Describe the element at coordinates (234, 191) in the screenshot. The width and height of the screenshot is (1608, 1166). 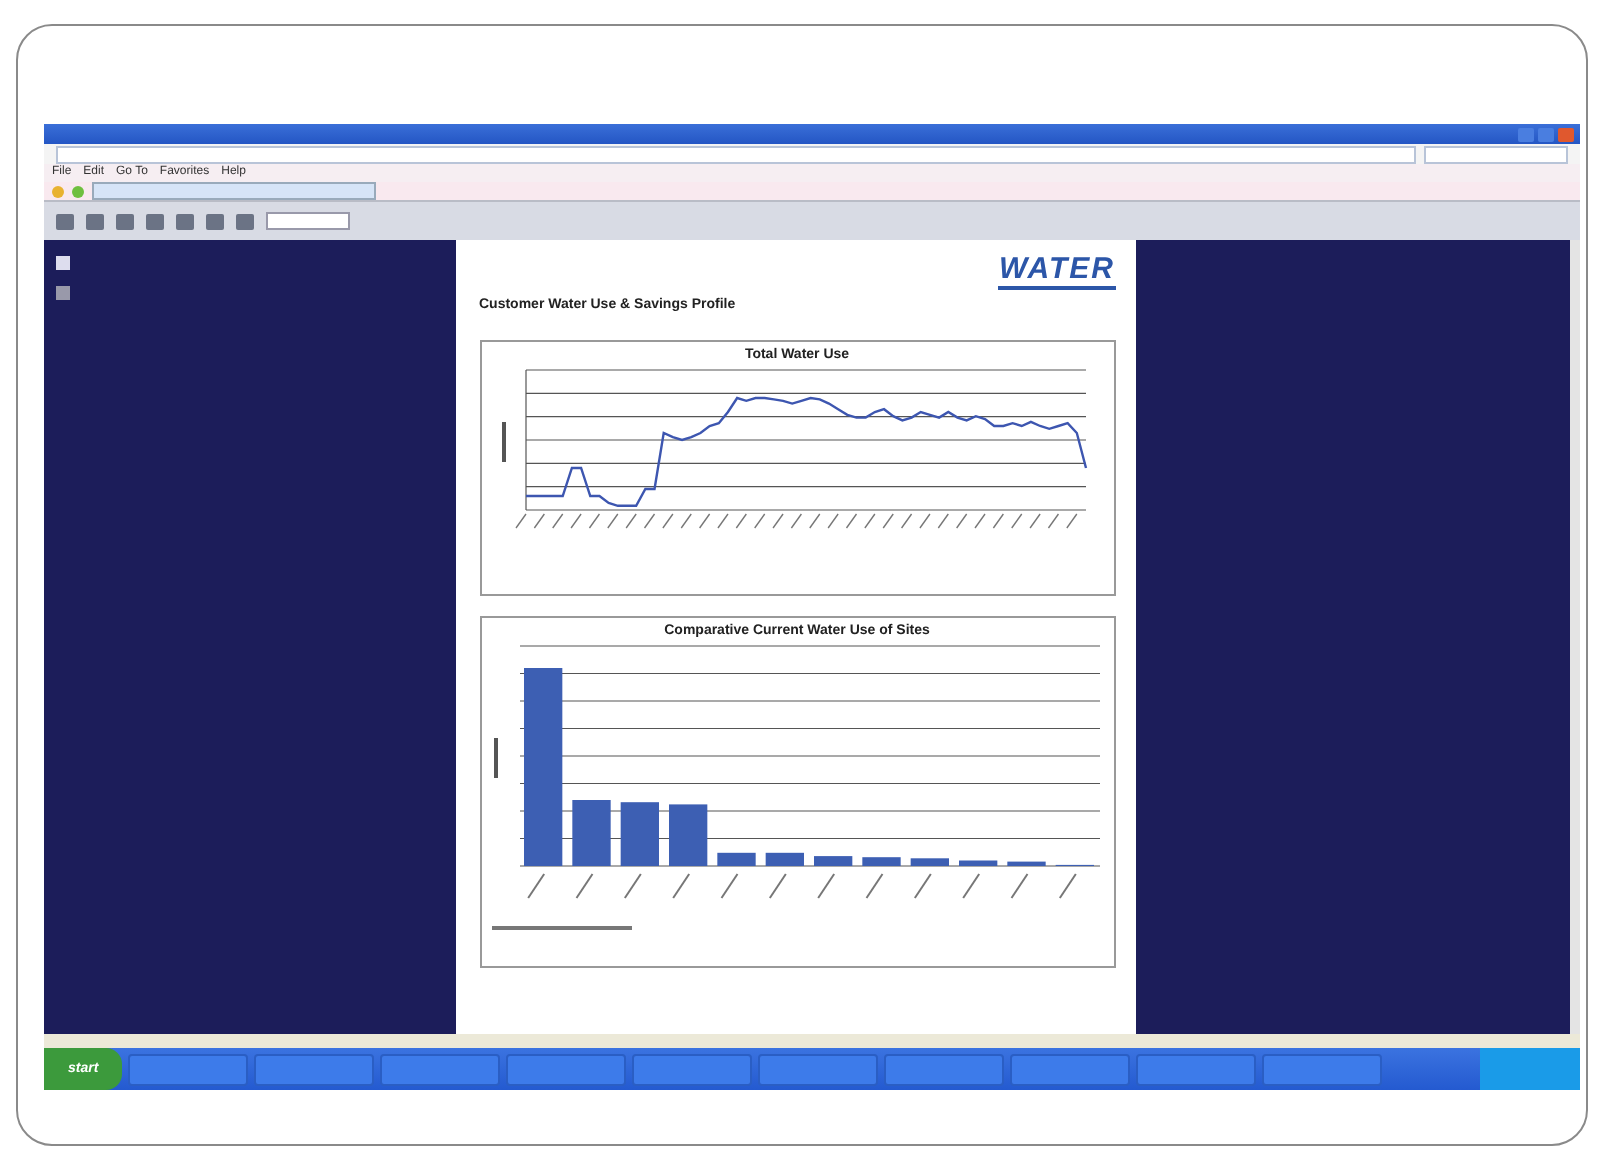
I see `browser-tab` at that location.